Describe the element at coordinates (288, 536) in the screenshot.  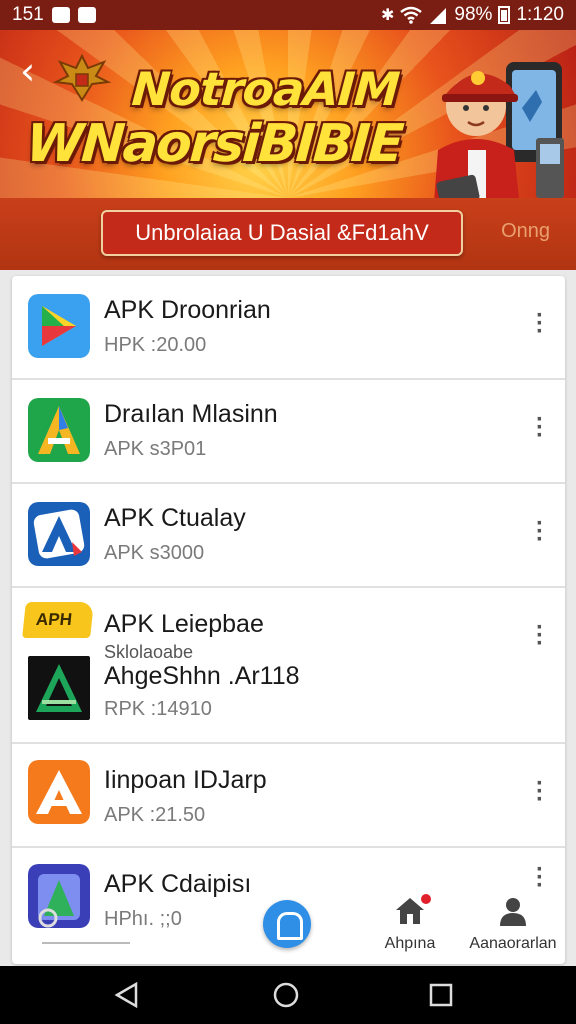
I see `list-item: APK Ctualay APK s3000 · · ·` at that location.